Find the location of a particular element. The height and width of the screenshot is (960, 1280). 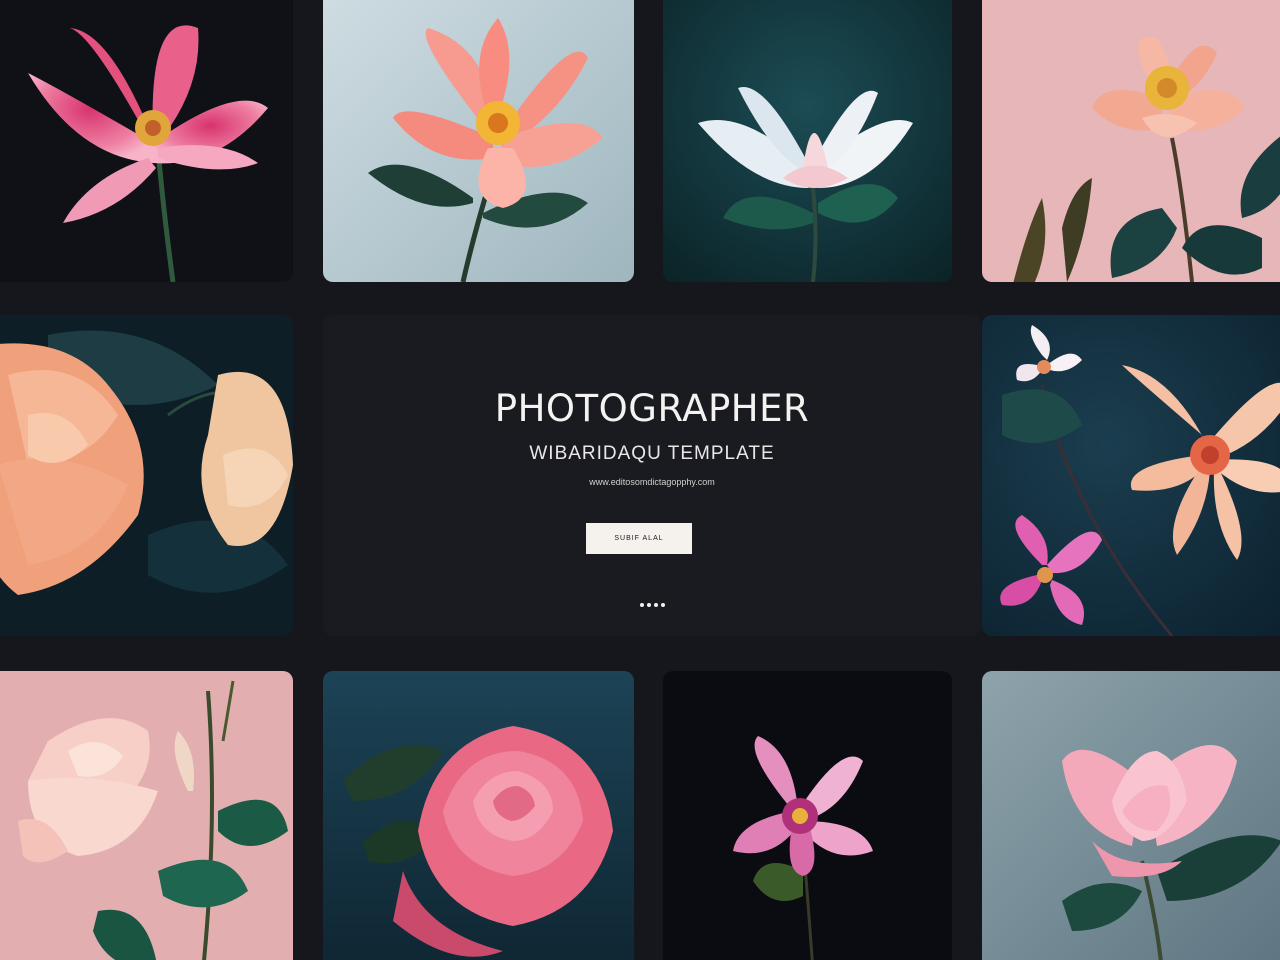

gallery-tile-white-blossom is located at coordinates (807, 141).